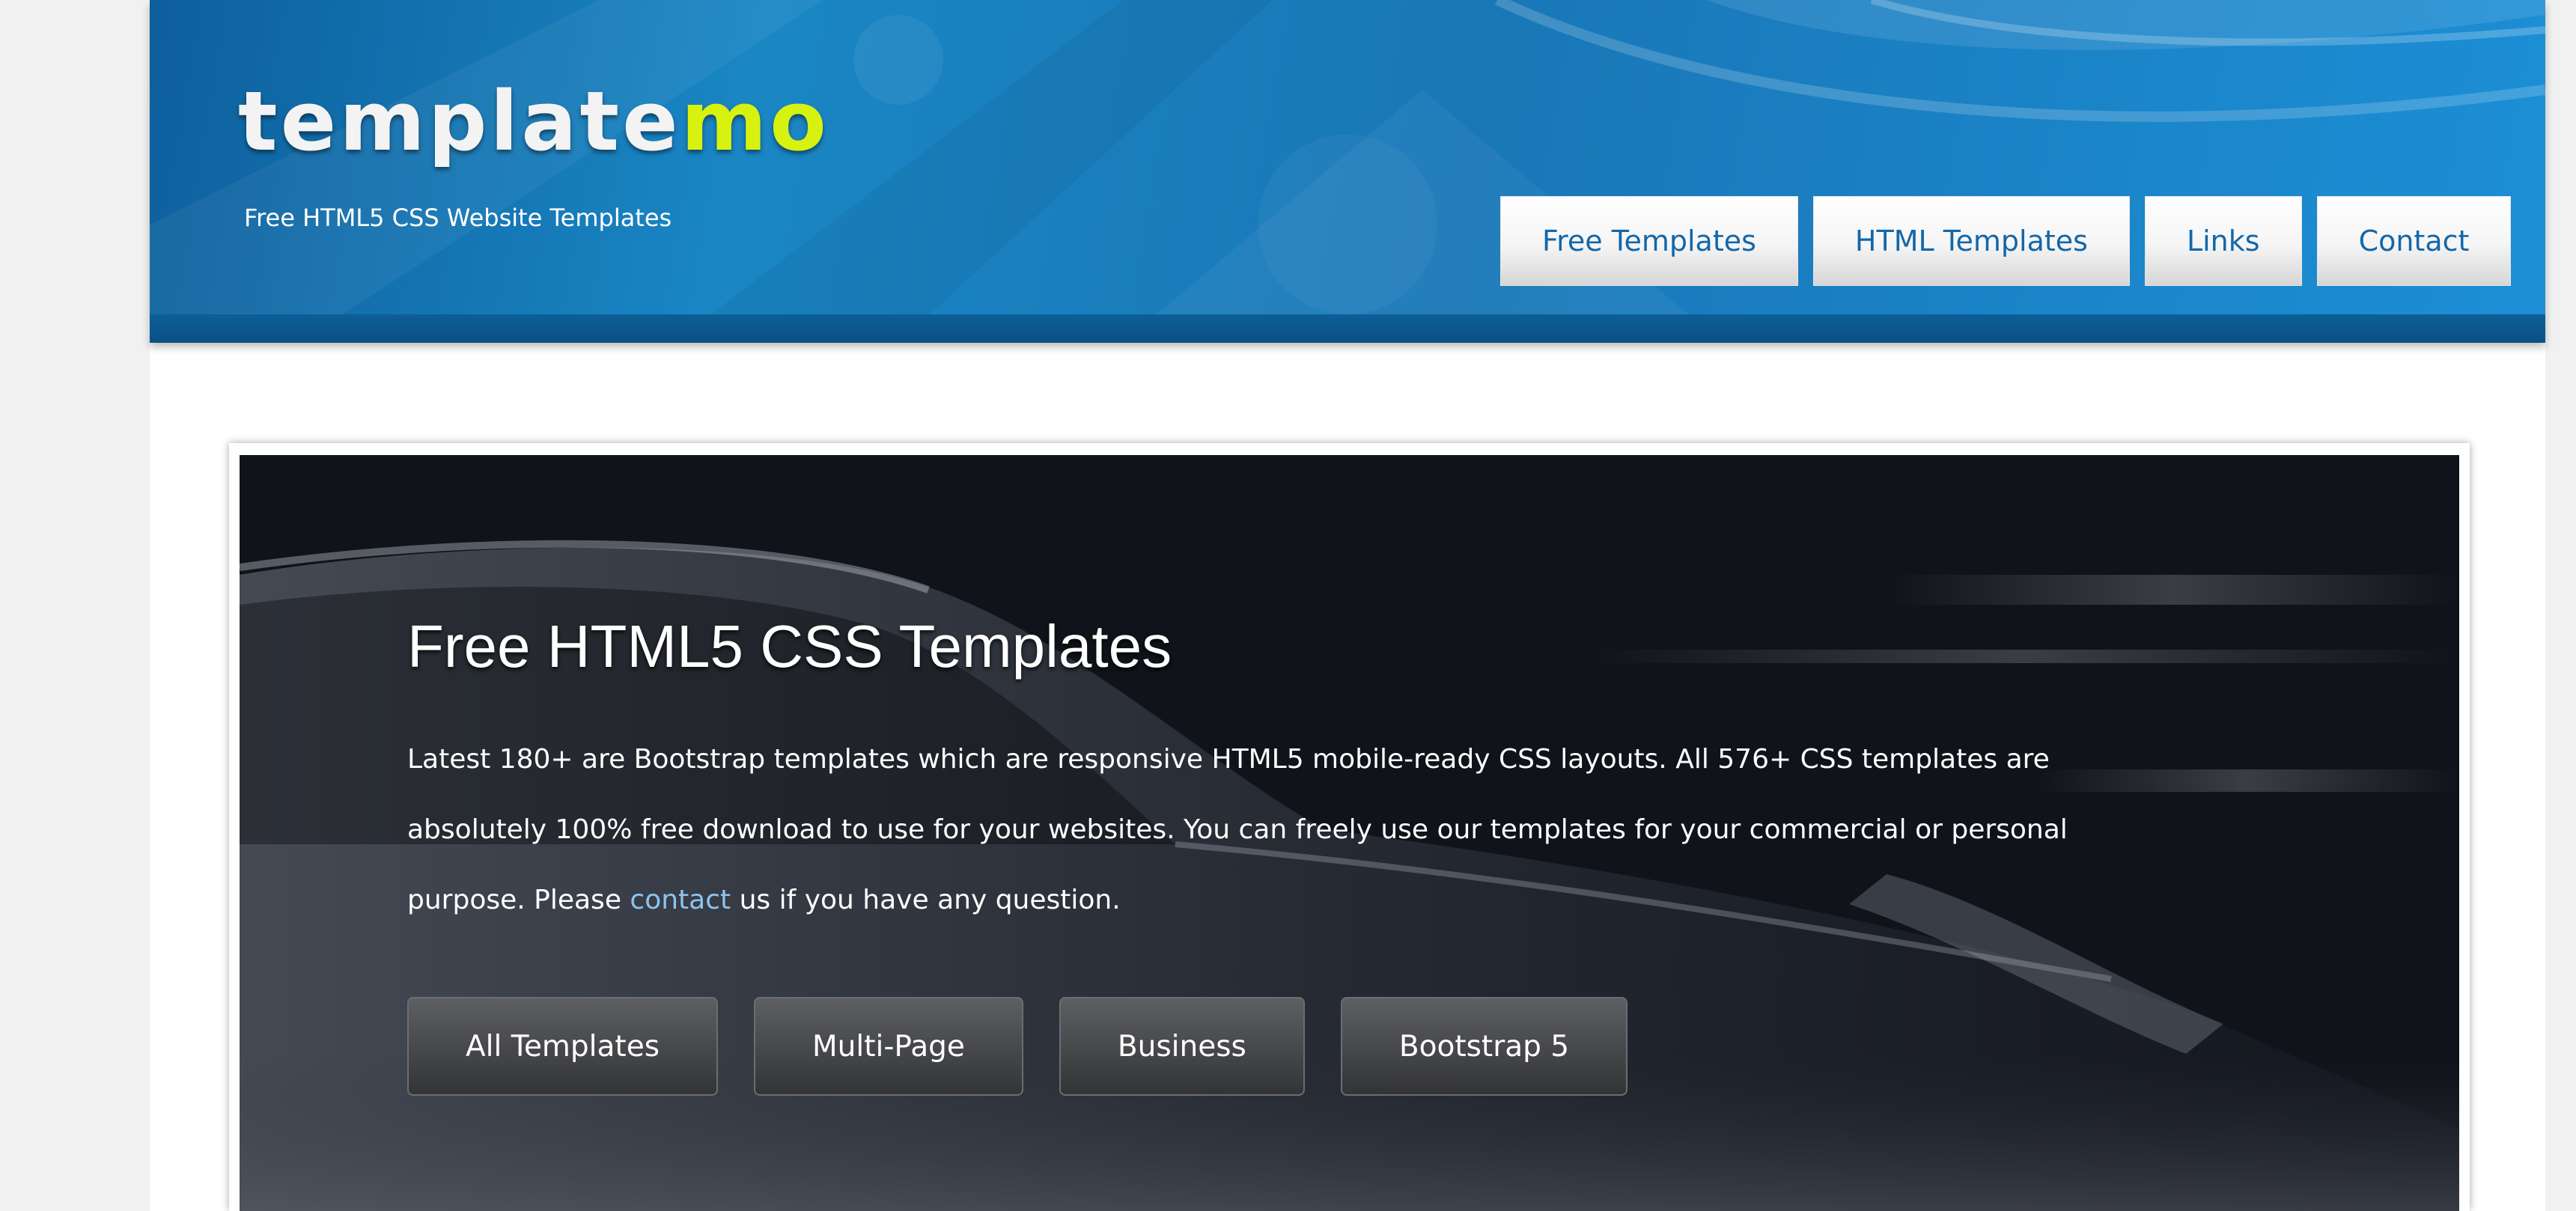 The height and width of the screenshot is (1211, 2576). What do you see at coordinates (888, 1046) in the screenshot?
I see `multi-page-button: Multi-Page` at bounding box center [888, 1046].